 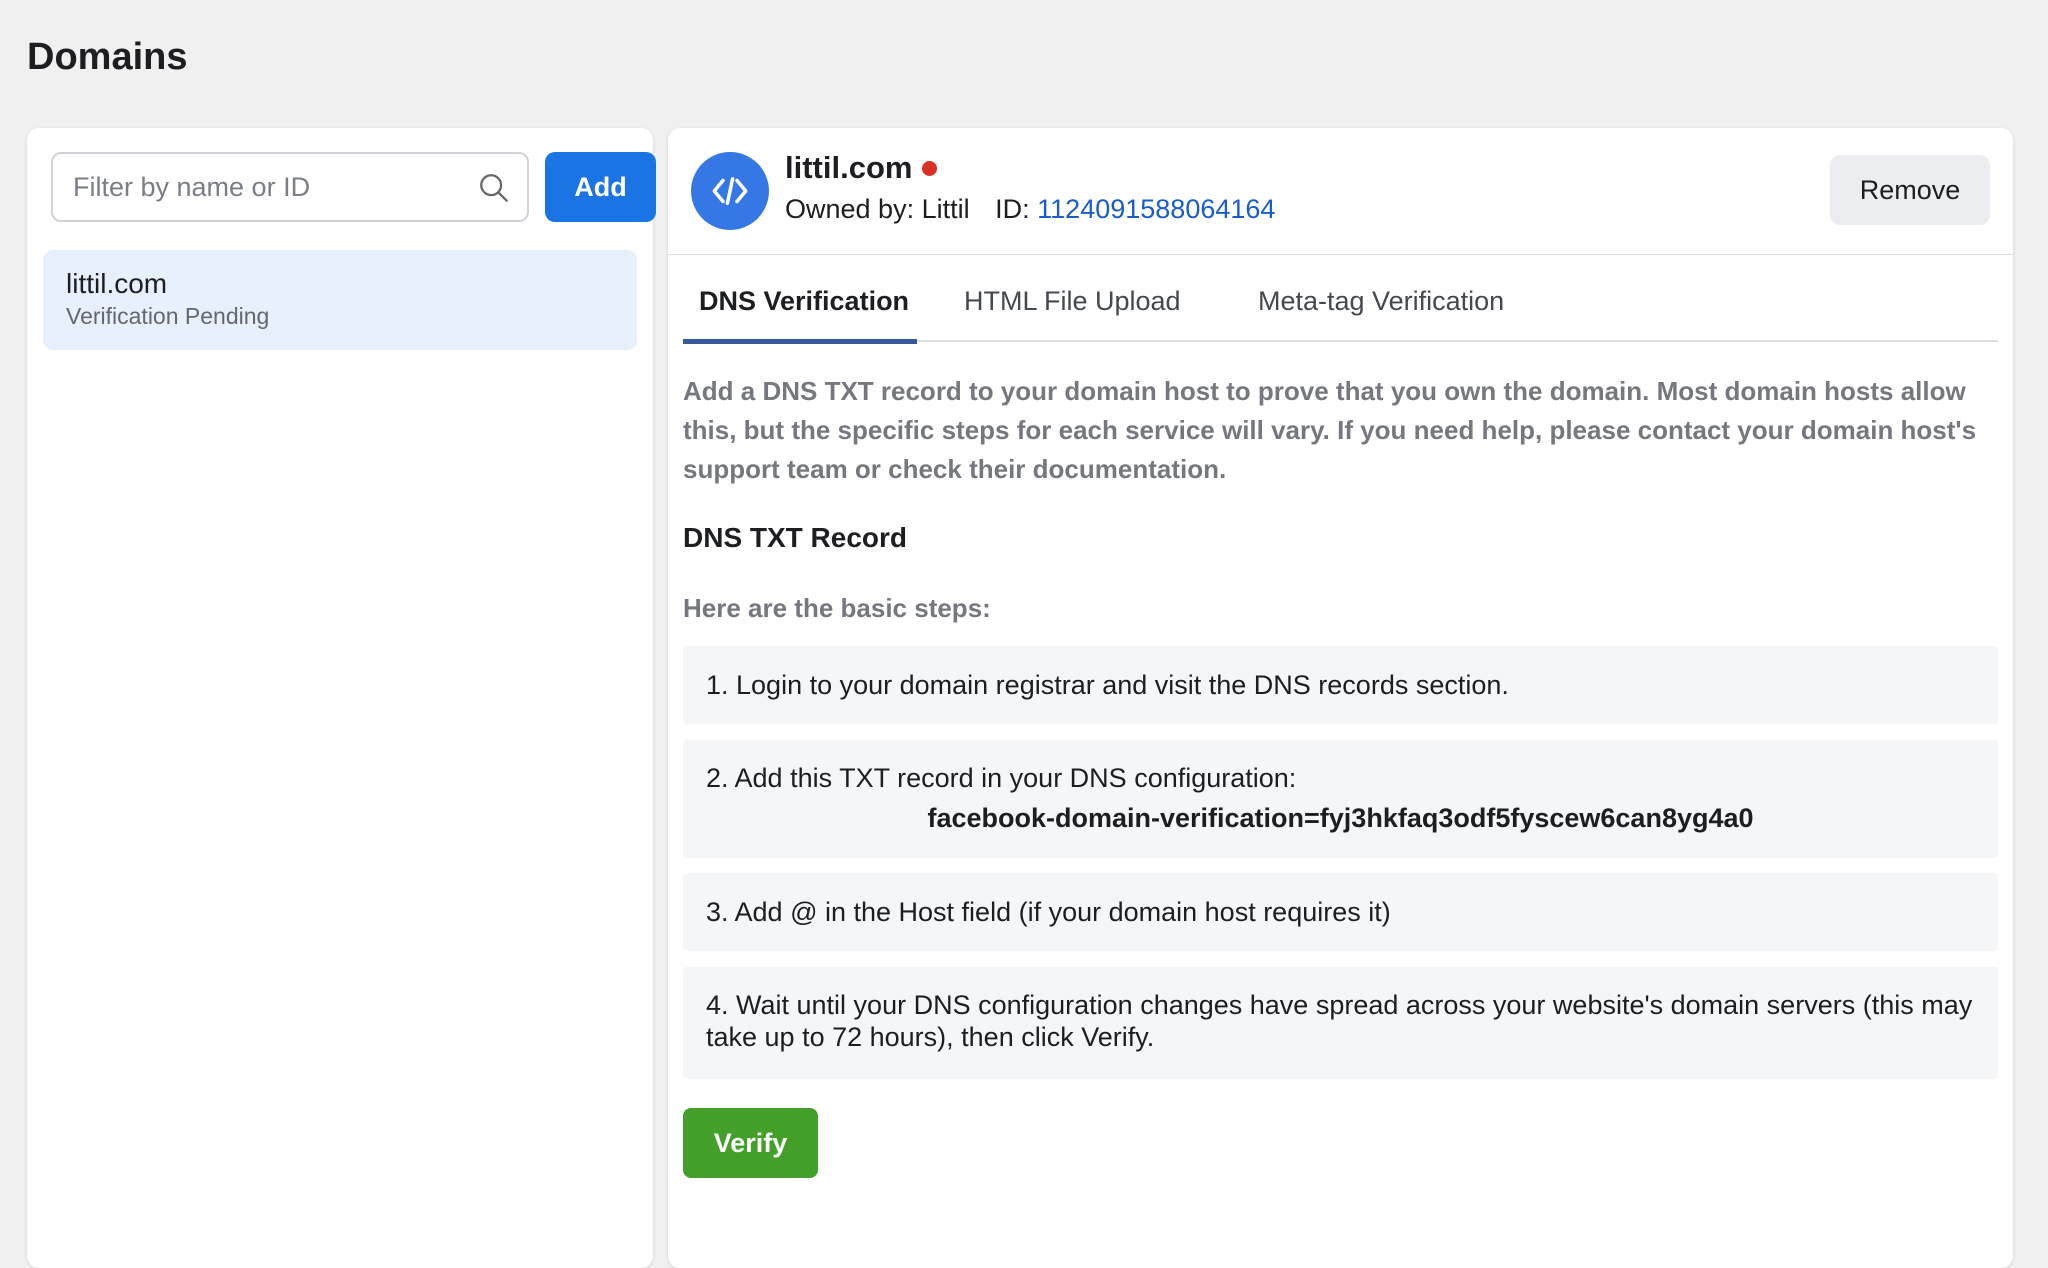 What do you see at coordinates (850, 209) in the screenshot?
I see `owner-label: Owned by:` at bounding box center [850, 209].